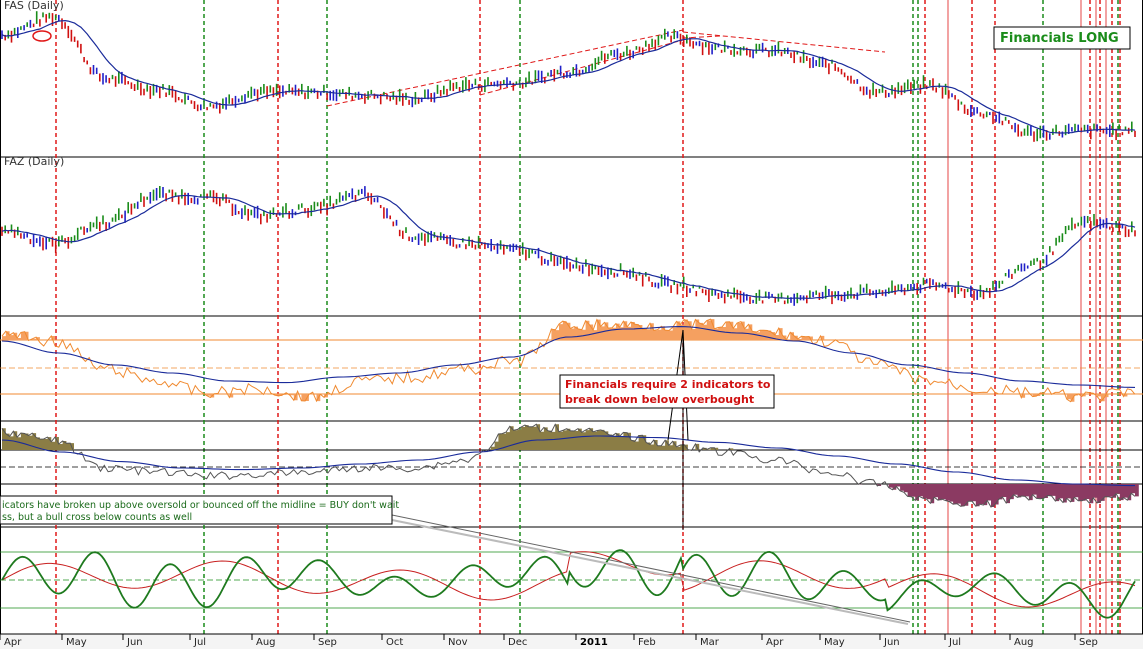 This screenshot has height=649, width=1143. Describe the element at coordinates (647, 642) in the screenshot. I see `x-tick-label: Feb` at that location.